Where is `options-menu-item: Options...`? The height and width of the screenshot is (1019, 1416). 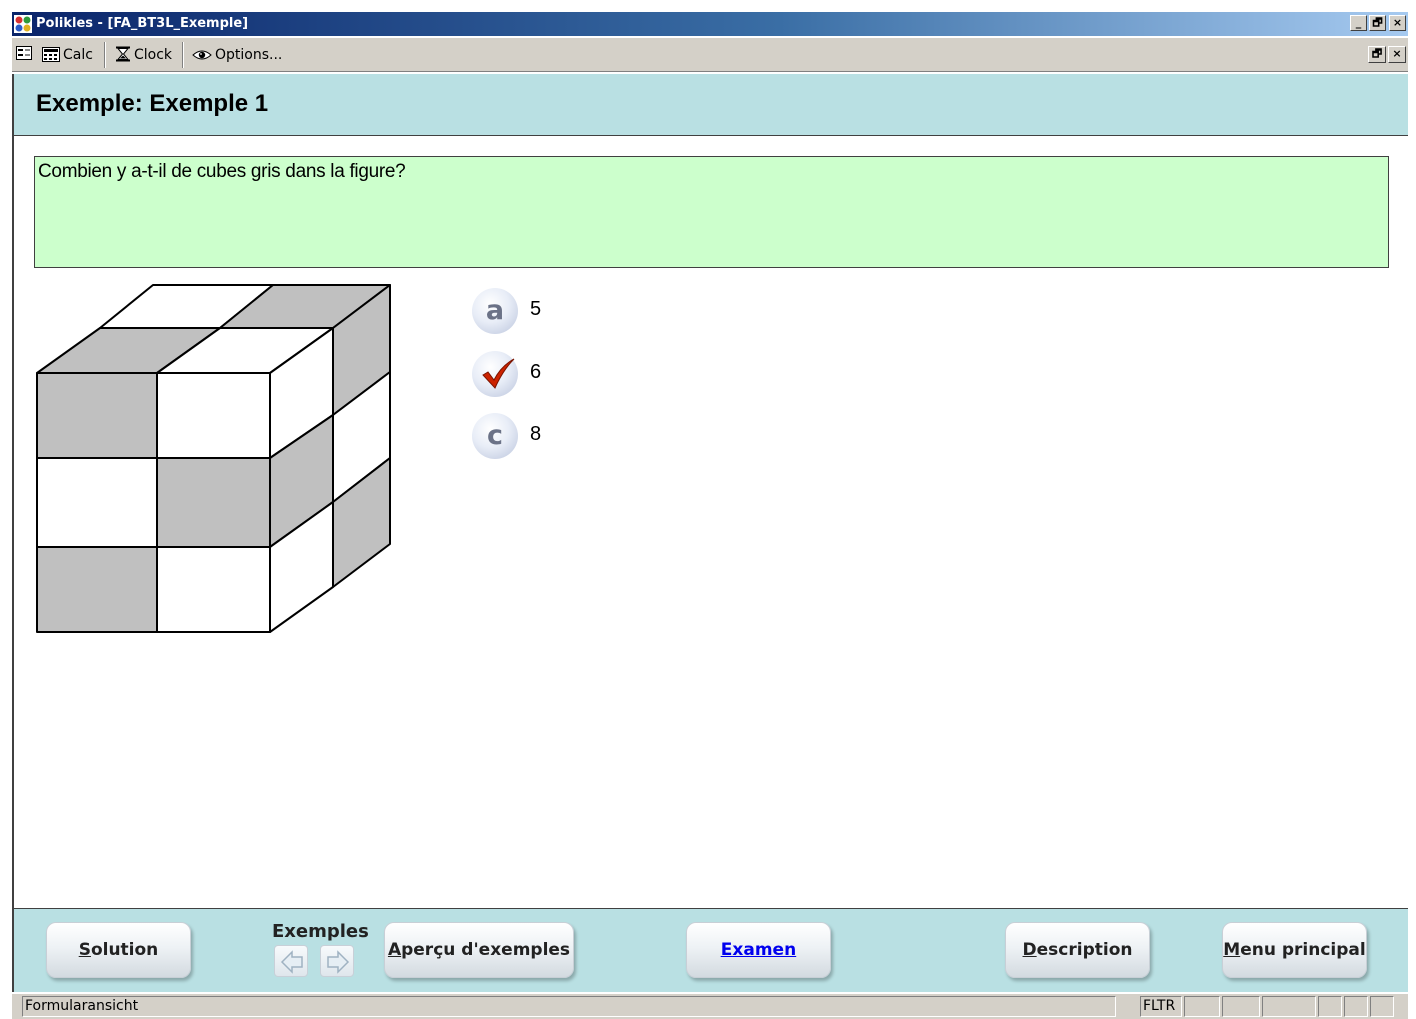
options-menu-item: Options... is located at coordinates (237, 56).